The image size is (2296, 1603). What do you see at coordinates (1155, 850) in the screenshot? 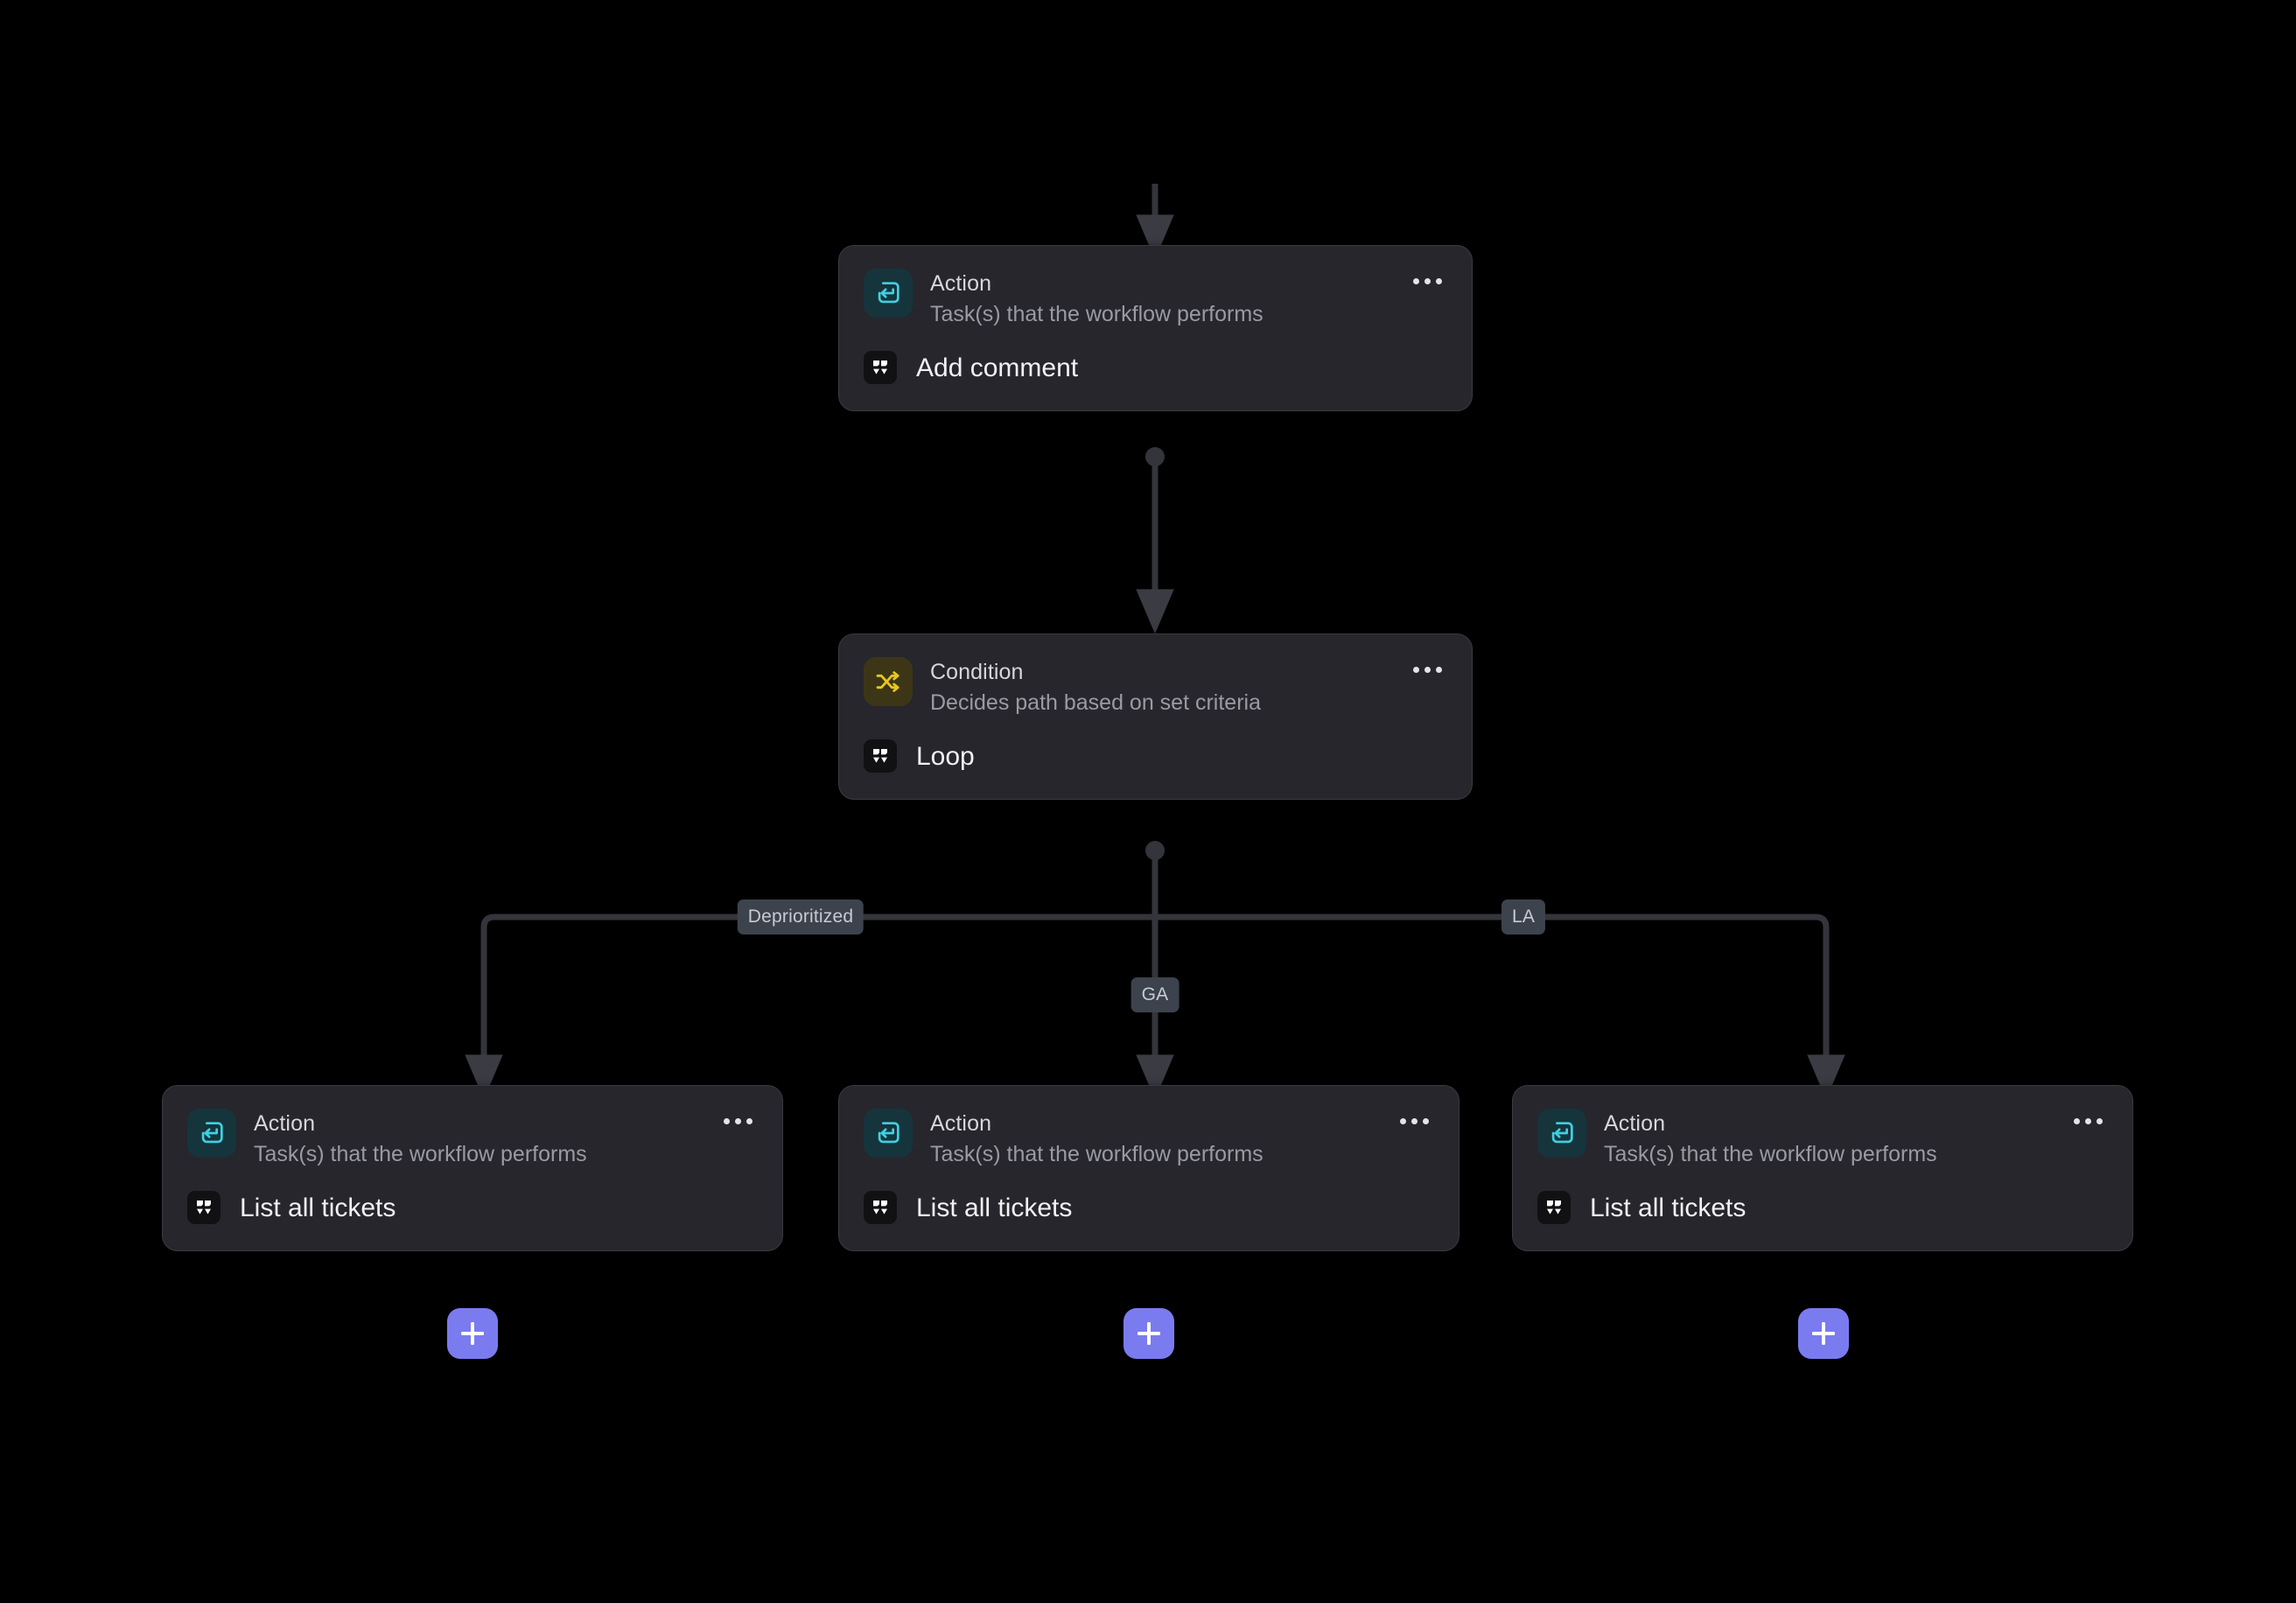
I see `port-dot-condition-out` at bounding box center [1155, 850].